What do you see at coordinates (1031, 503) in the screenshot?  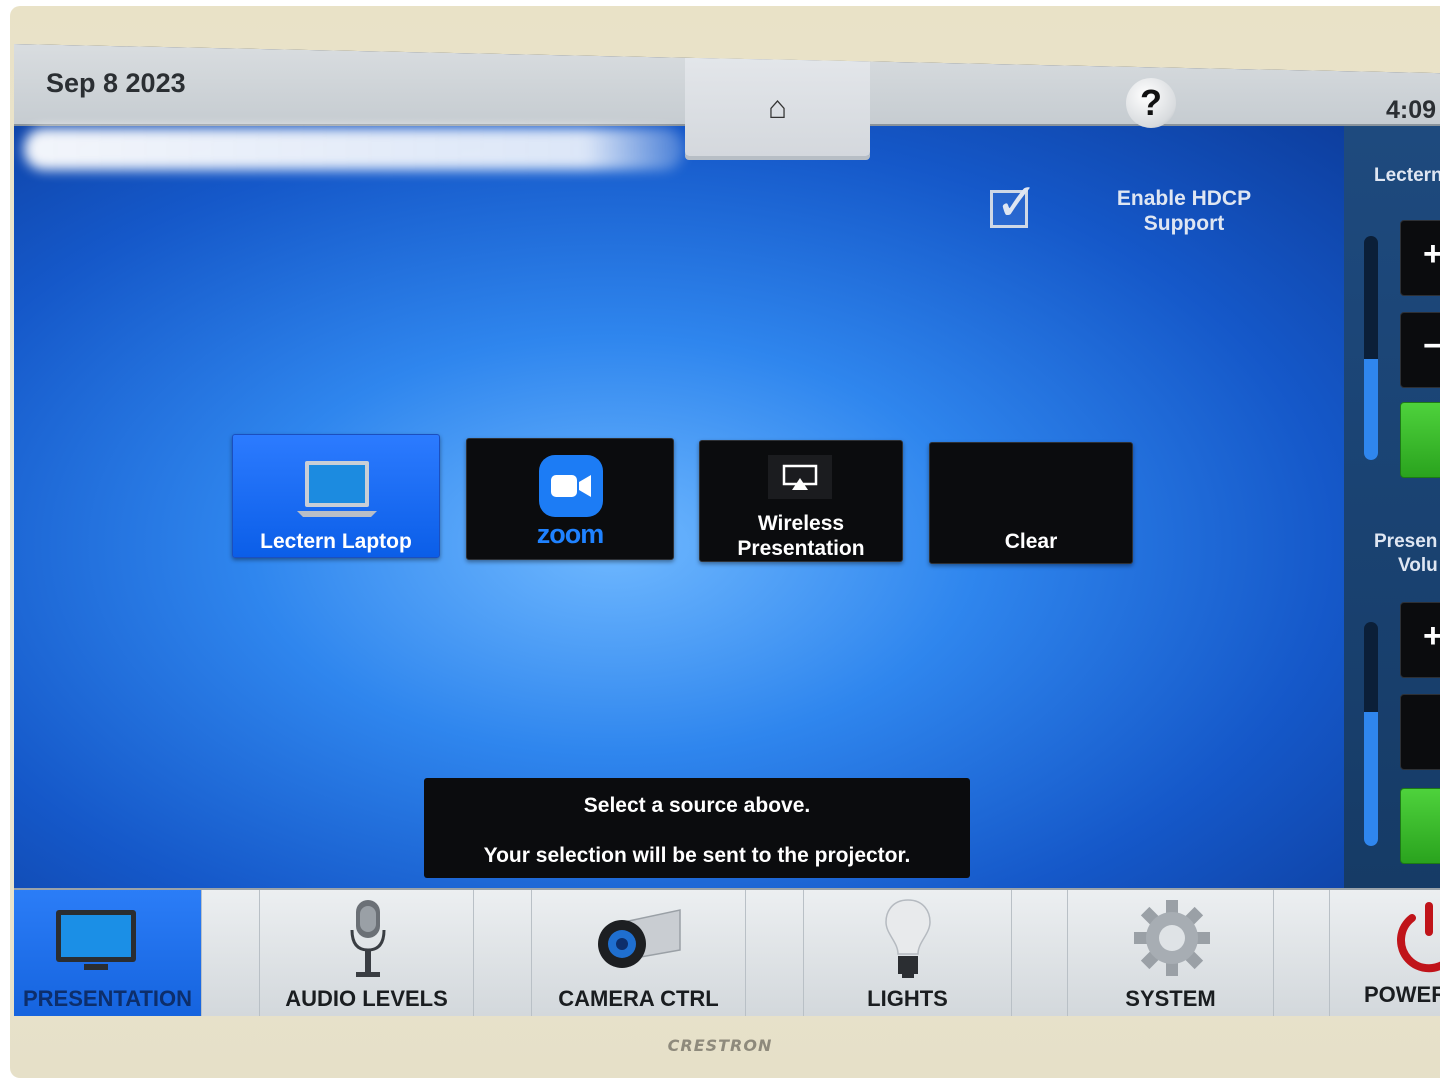 I see `source-clear: Clear` at bounding box center [1031, 503].